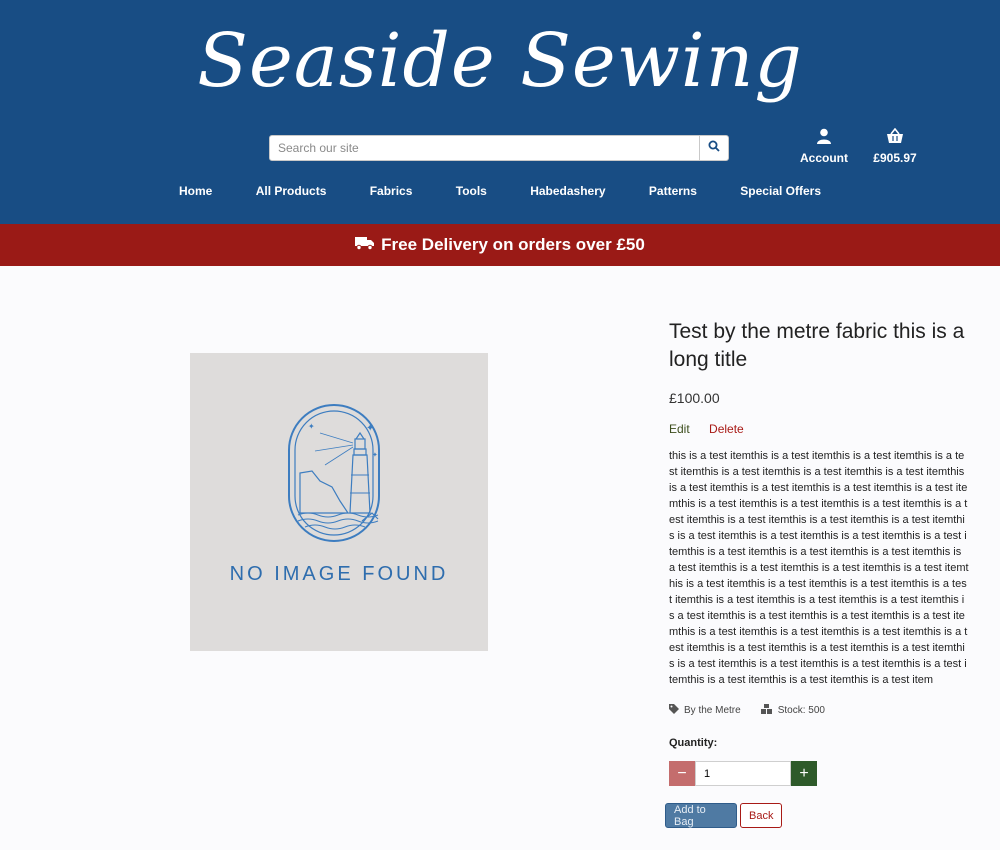  What do you see at coordinates (673, 191) in the screenshot?
I see `nav-patterns: Patterns` at bounding box center [673, 191].